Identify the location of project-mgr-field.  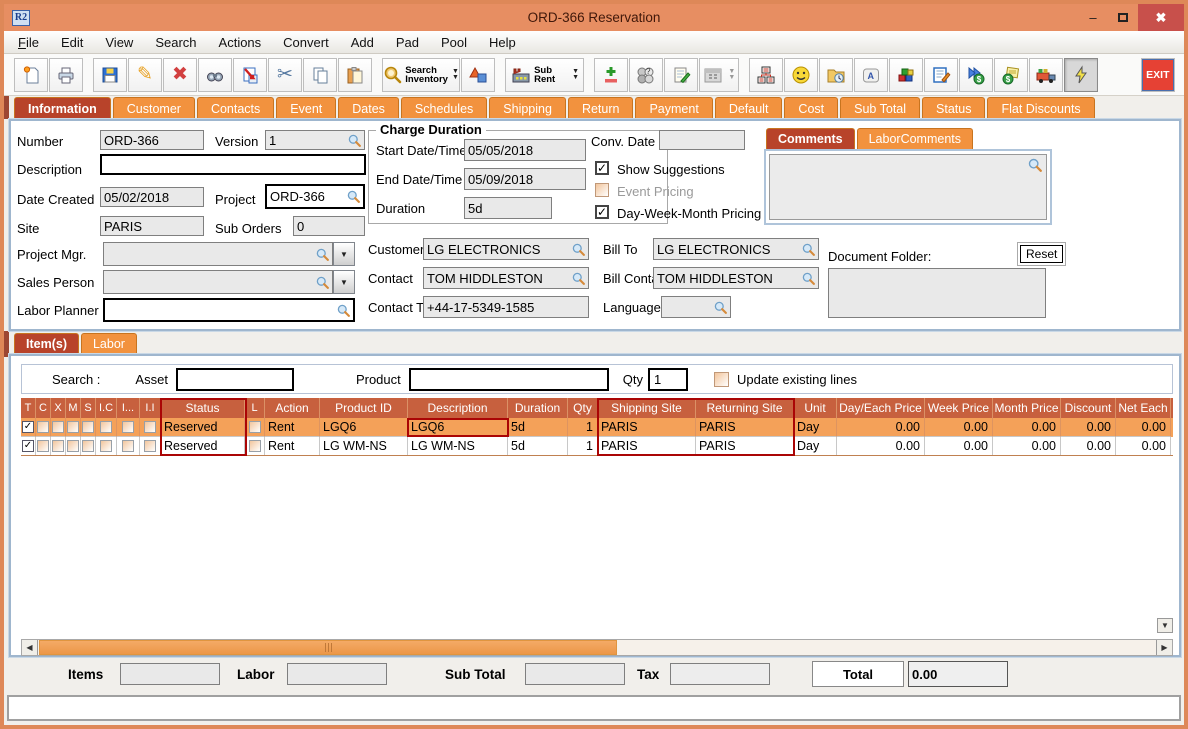
(218, 254).